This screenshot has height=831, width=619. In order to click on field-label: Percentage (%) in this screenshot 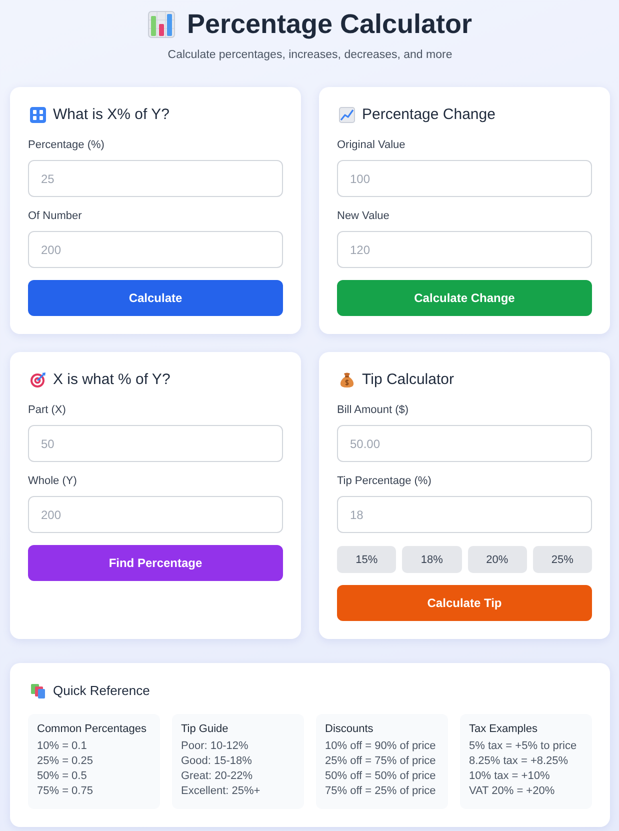, I will do `click(66, 145)`.